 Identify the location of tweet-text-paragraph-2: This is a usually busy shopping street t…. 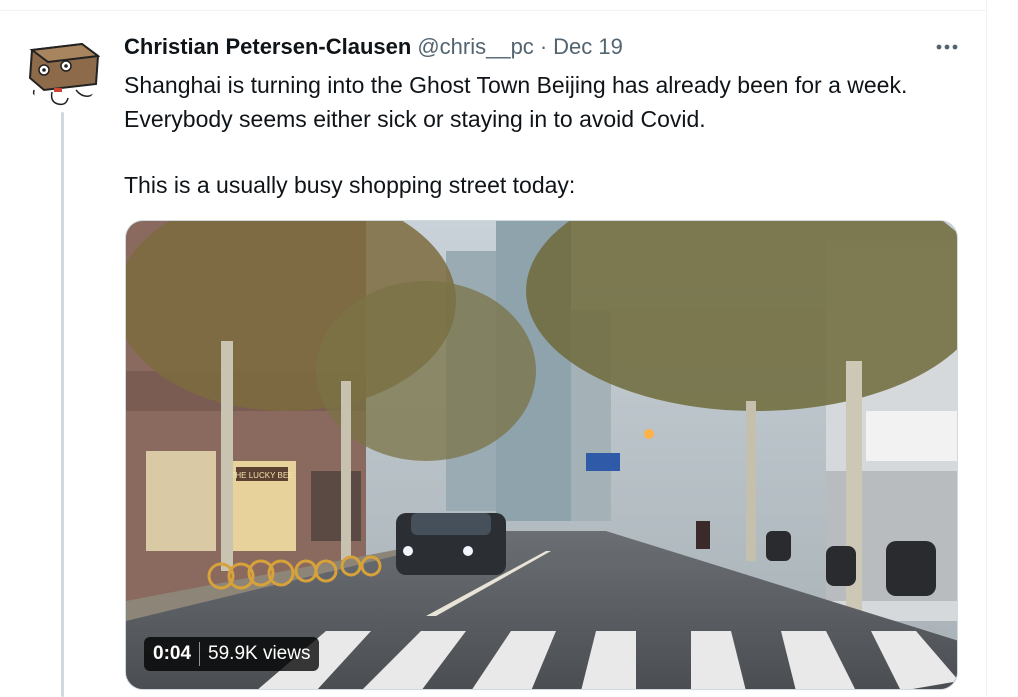
(350, 185).